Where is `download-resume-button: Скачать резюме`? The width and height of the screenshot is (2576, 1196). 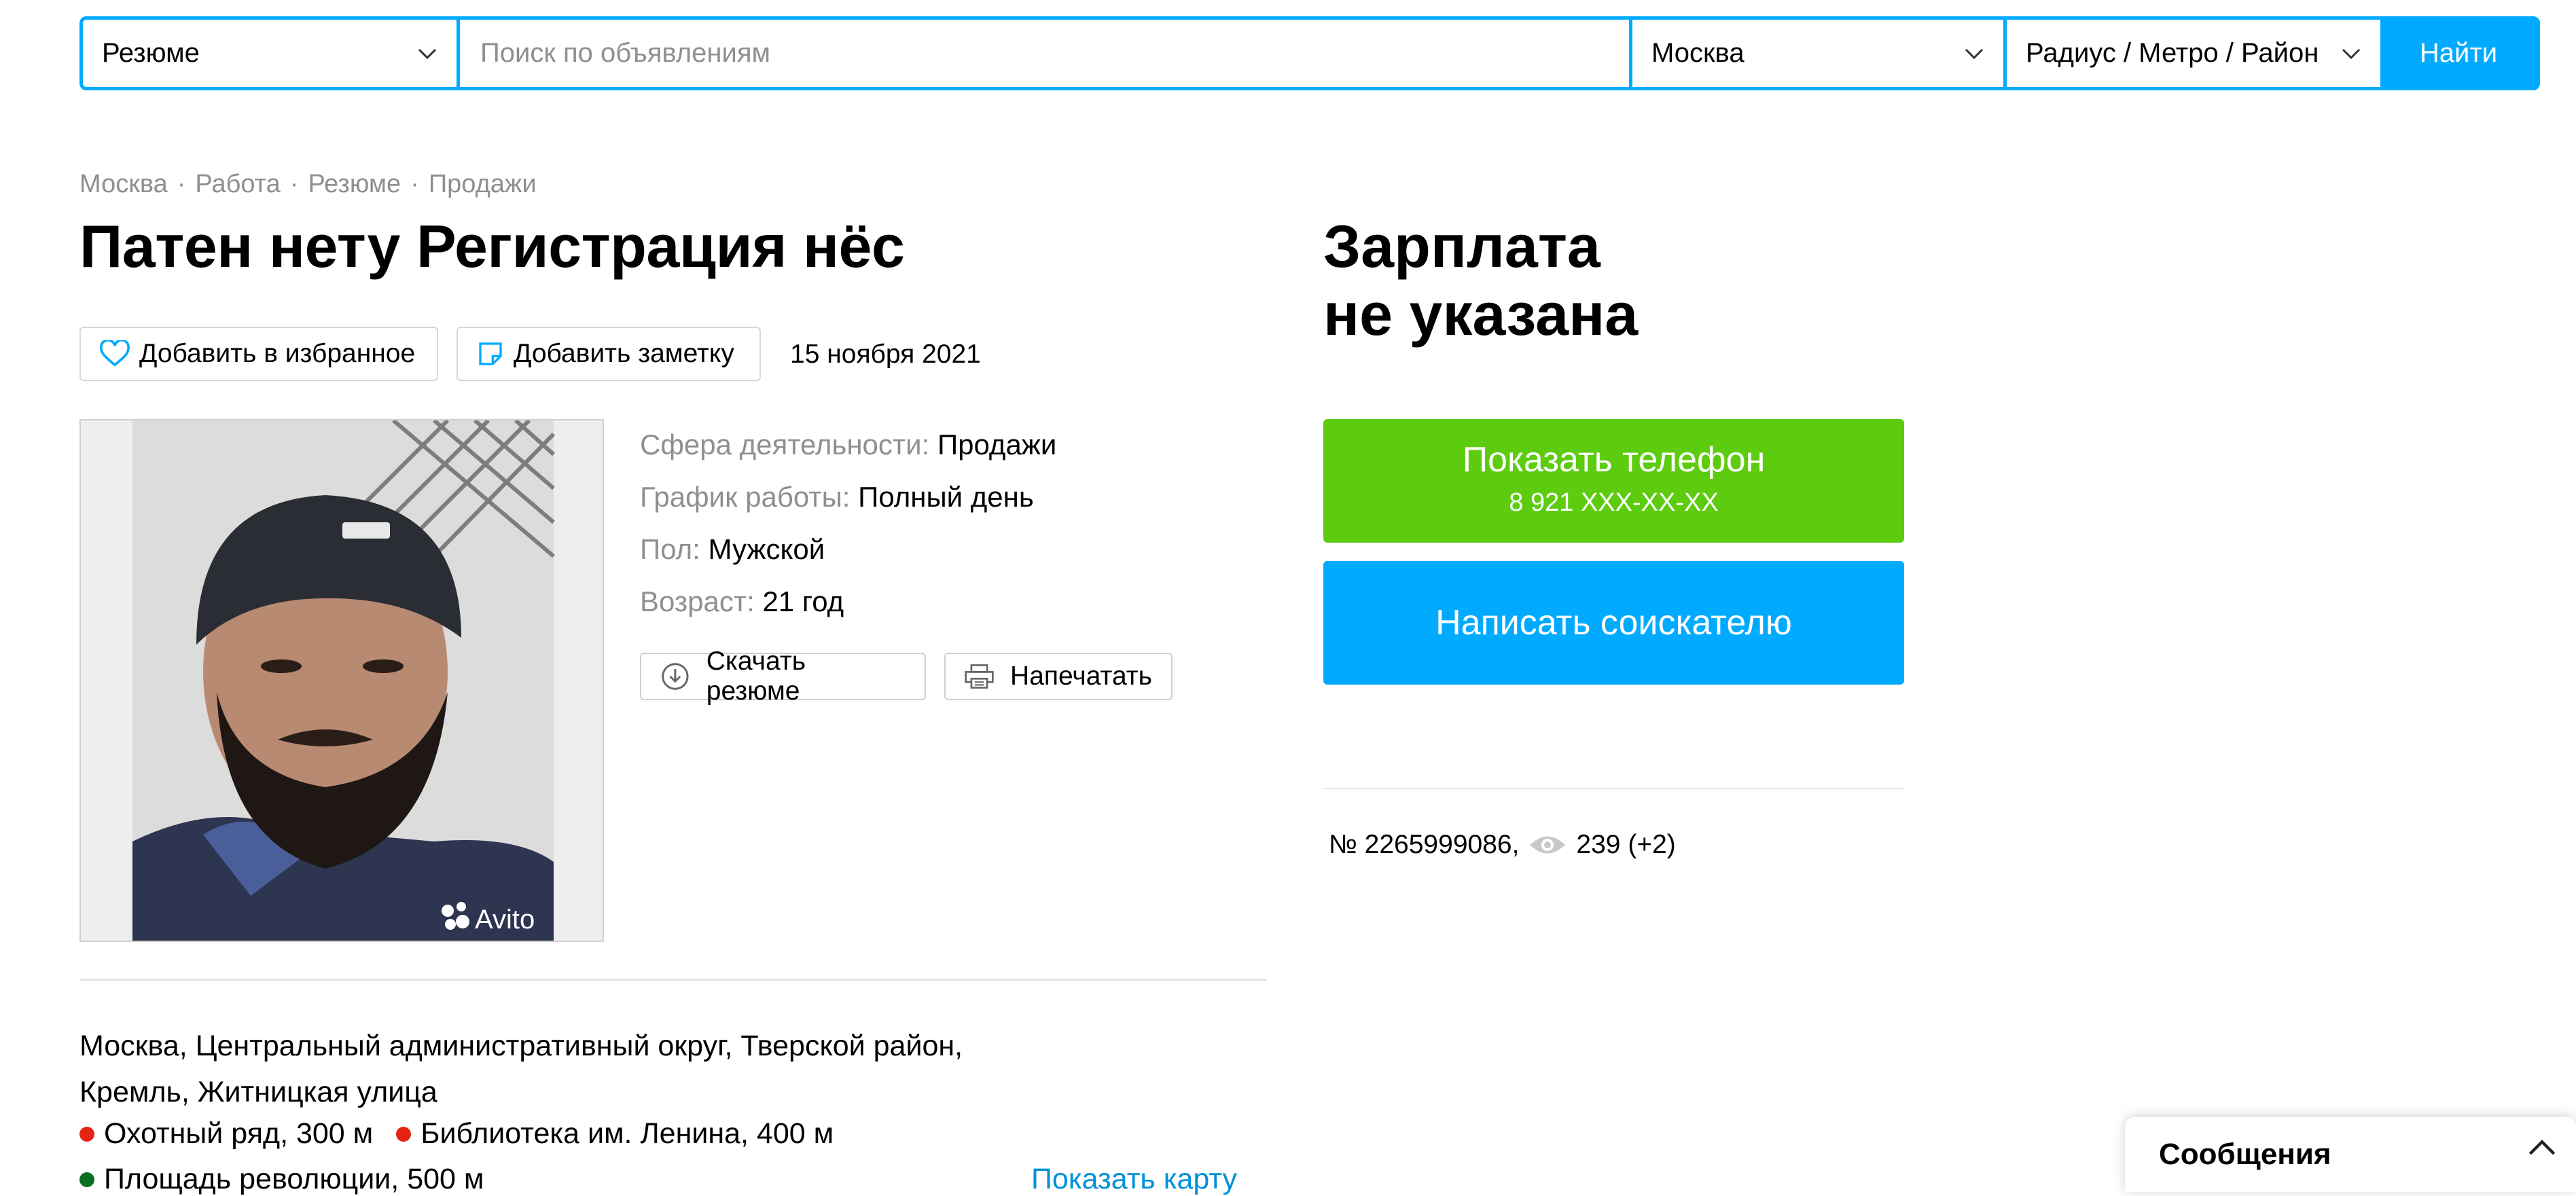
download-resume-button: Скачать резюме is located at coordinates (783, 676).